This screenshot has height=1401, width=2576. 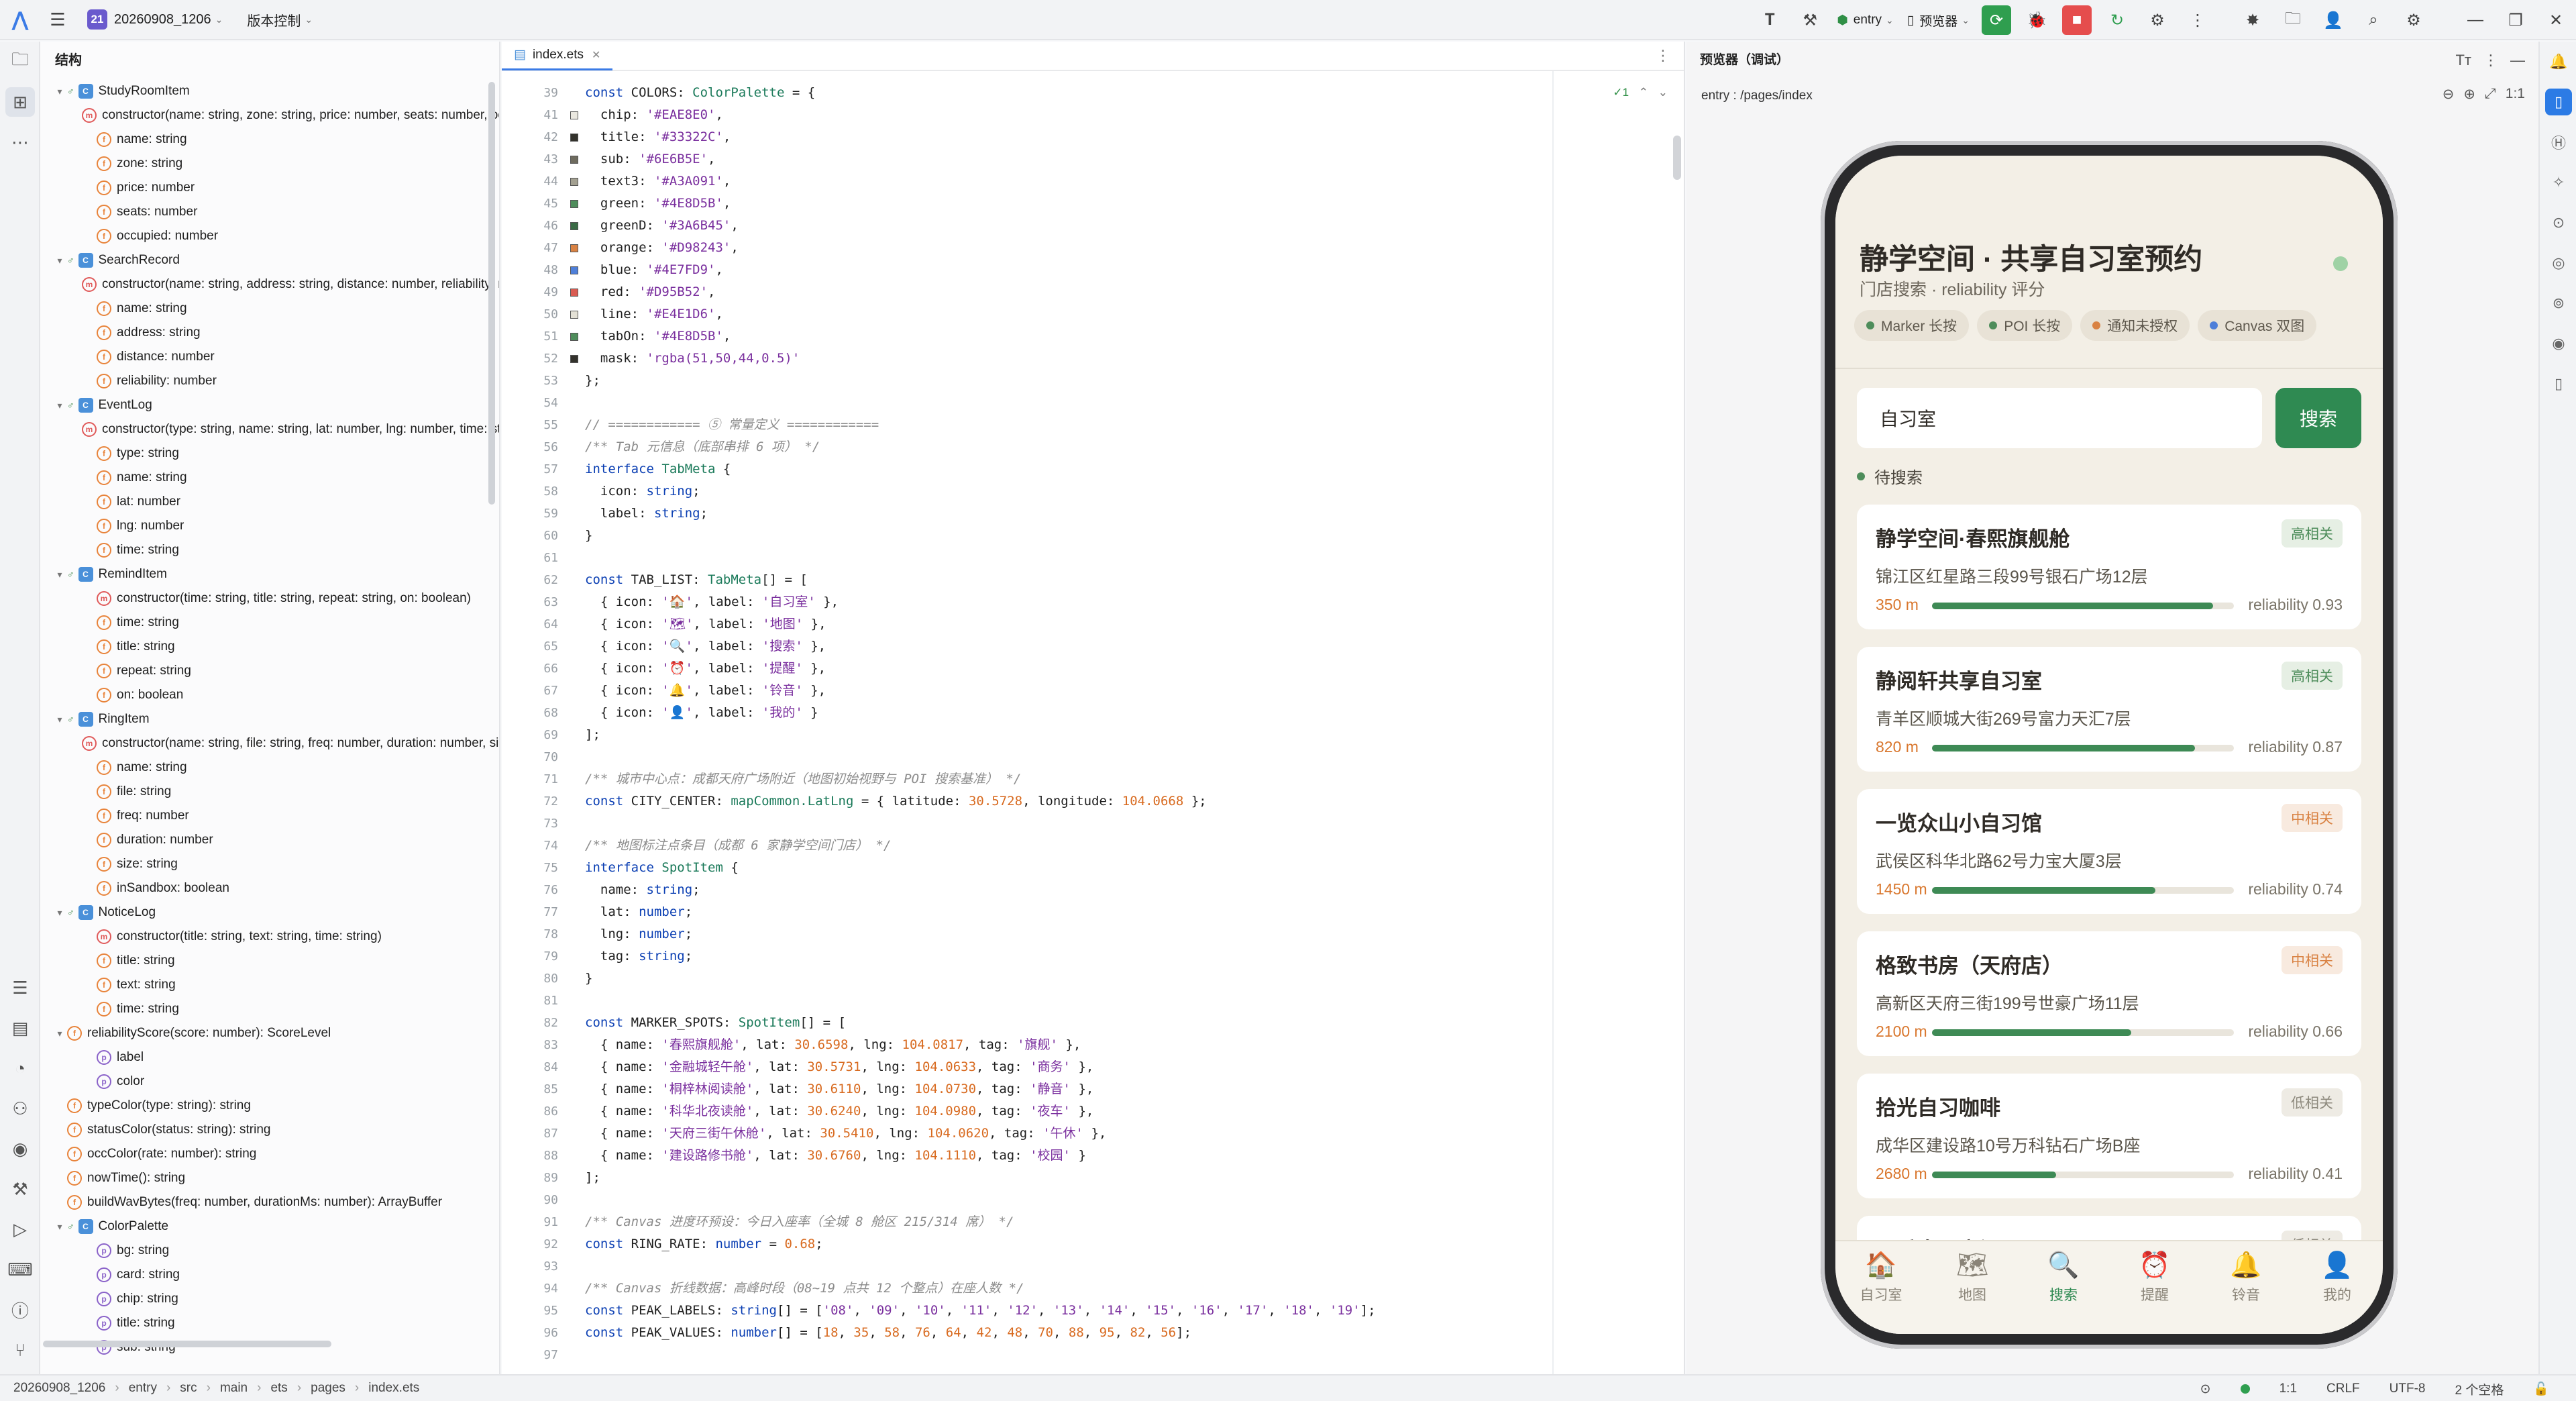 I want to click on tree-node: f on: boolean, so click(x=269, y=695).